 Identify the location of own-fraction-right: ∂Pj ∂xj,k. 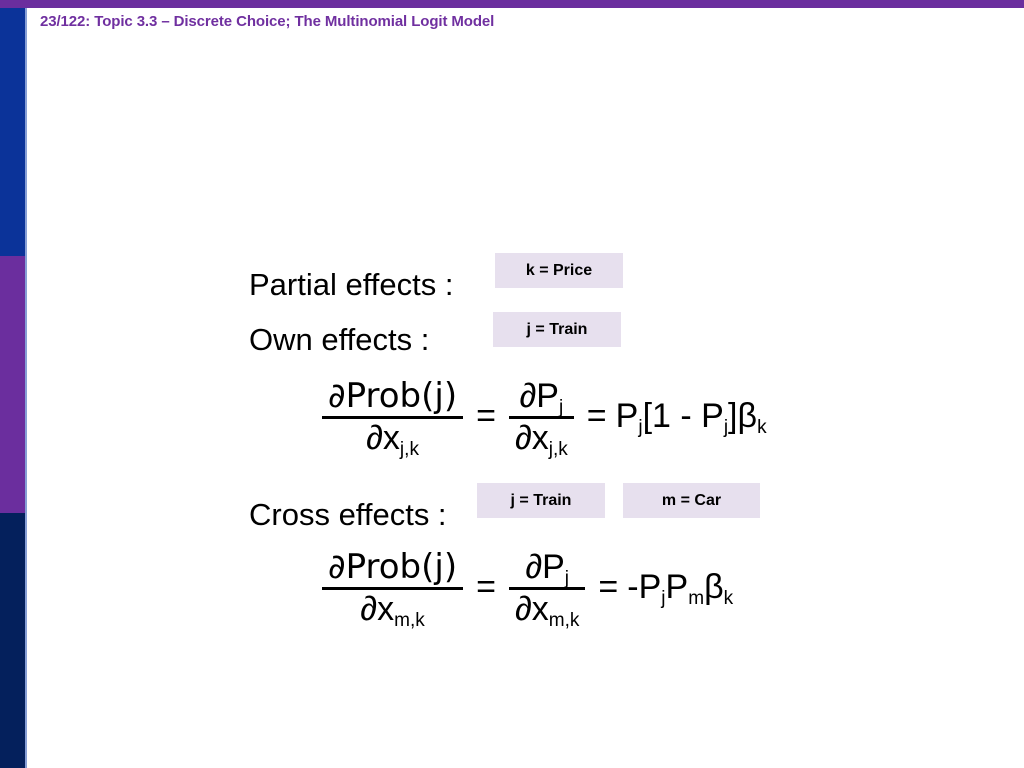
(541, 419).